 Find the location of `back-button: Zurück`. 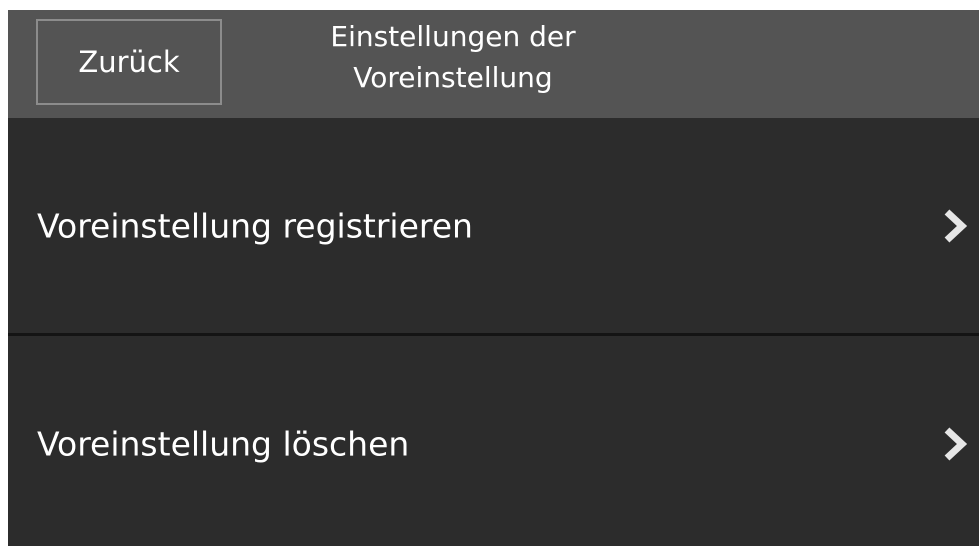

back-button: Zurück is located at coordinates (129, 62).